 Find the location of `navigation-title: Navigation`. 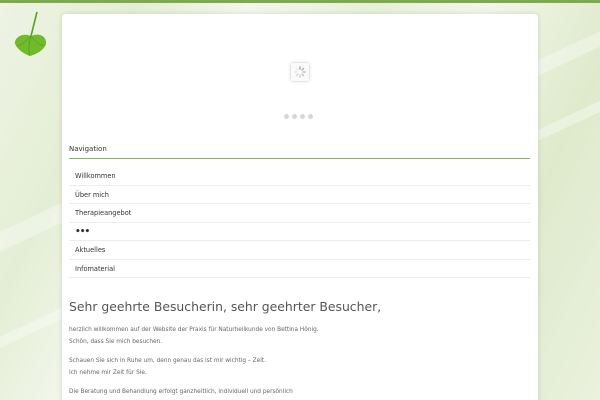

navigation-title: Navigation is located at coordinates (88, 149).